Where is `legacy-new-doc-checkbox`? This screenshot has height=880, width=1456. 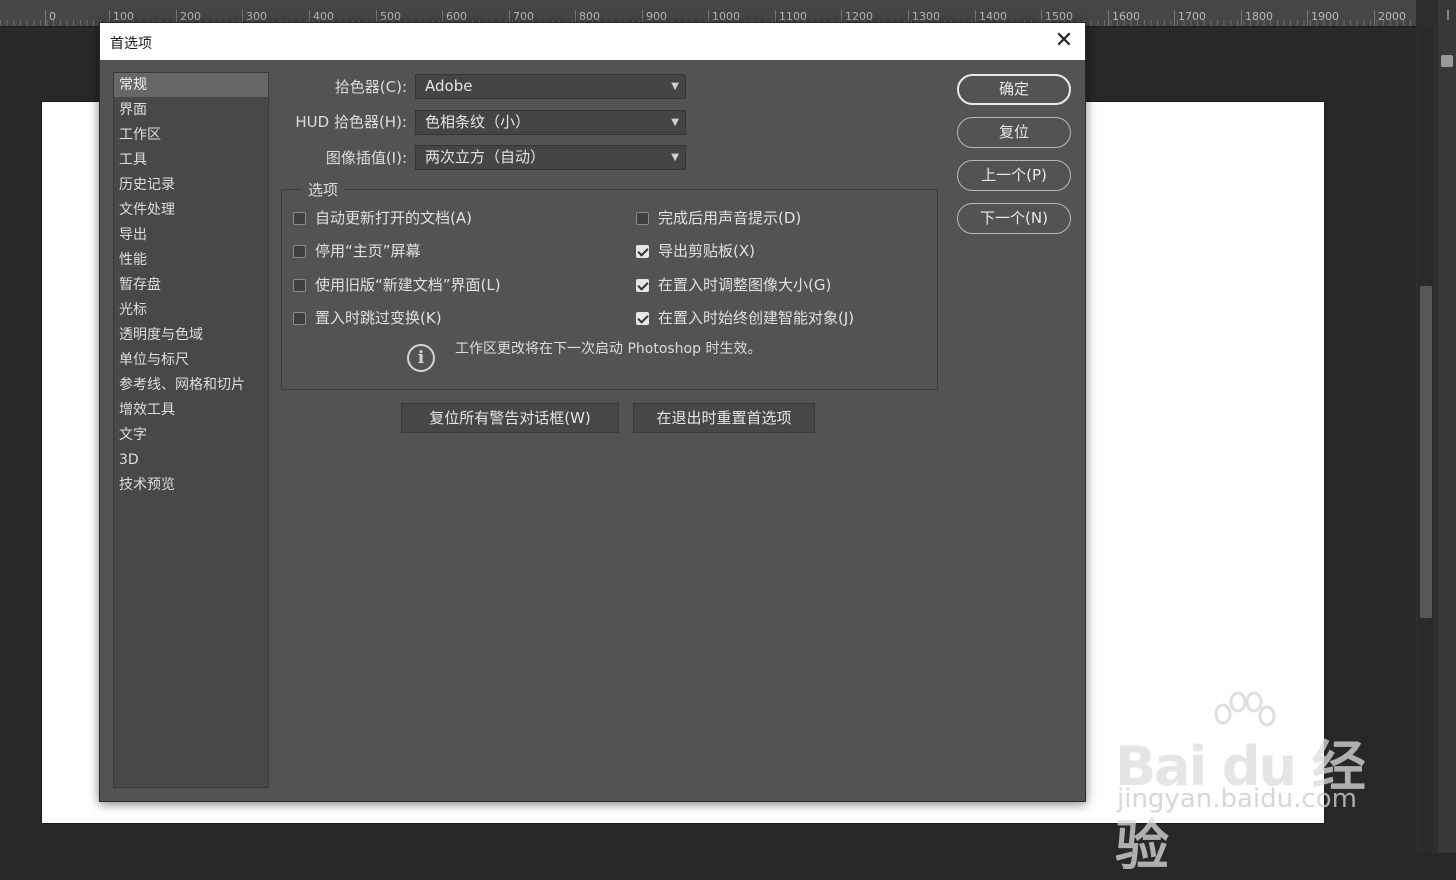
legacy-new-doc-checkbox is located at coordinates (299, 285).